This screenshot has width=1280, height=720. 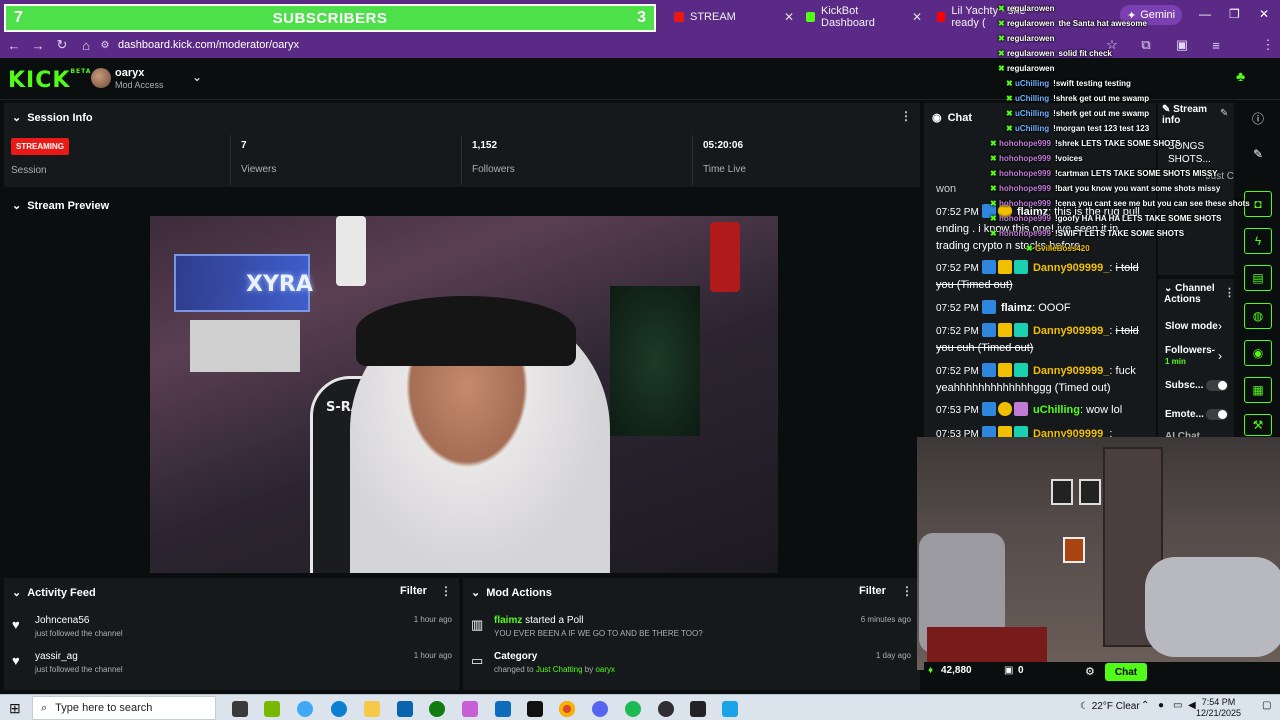 What do you see at coordinates (516, 656) in the screenshot?
I see `category-title: Category` at bounding box center [516, 656].